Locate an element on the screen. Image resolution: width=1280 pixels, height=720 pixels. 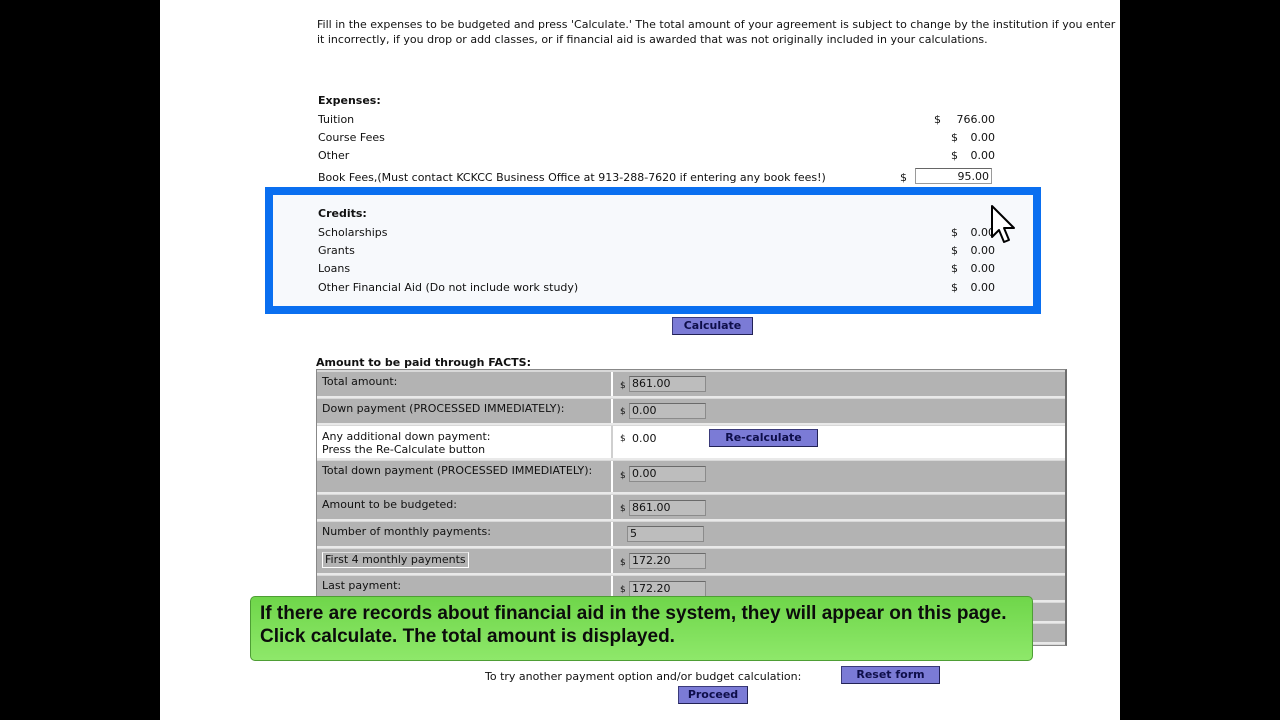
facts-value-last-payment: 172.20 is located at coordinates (667, 589).